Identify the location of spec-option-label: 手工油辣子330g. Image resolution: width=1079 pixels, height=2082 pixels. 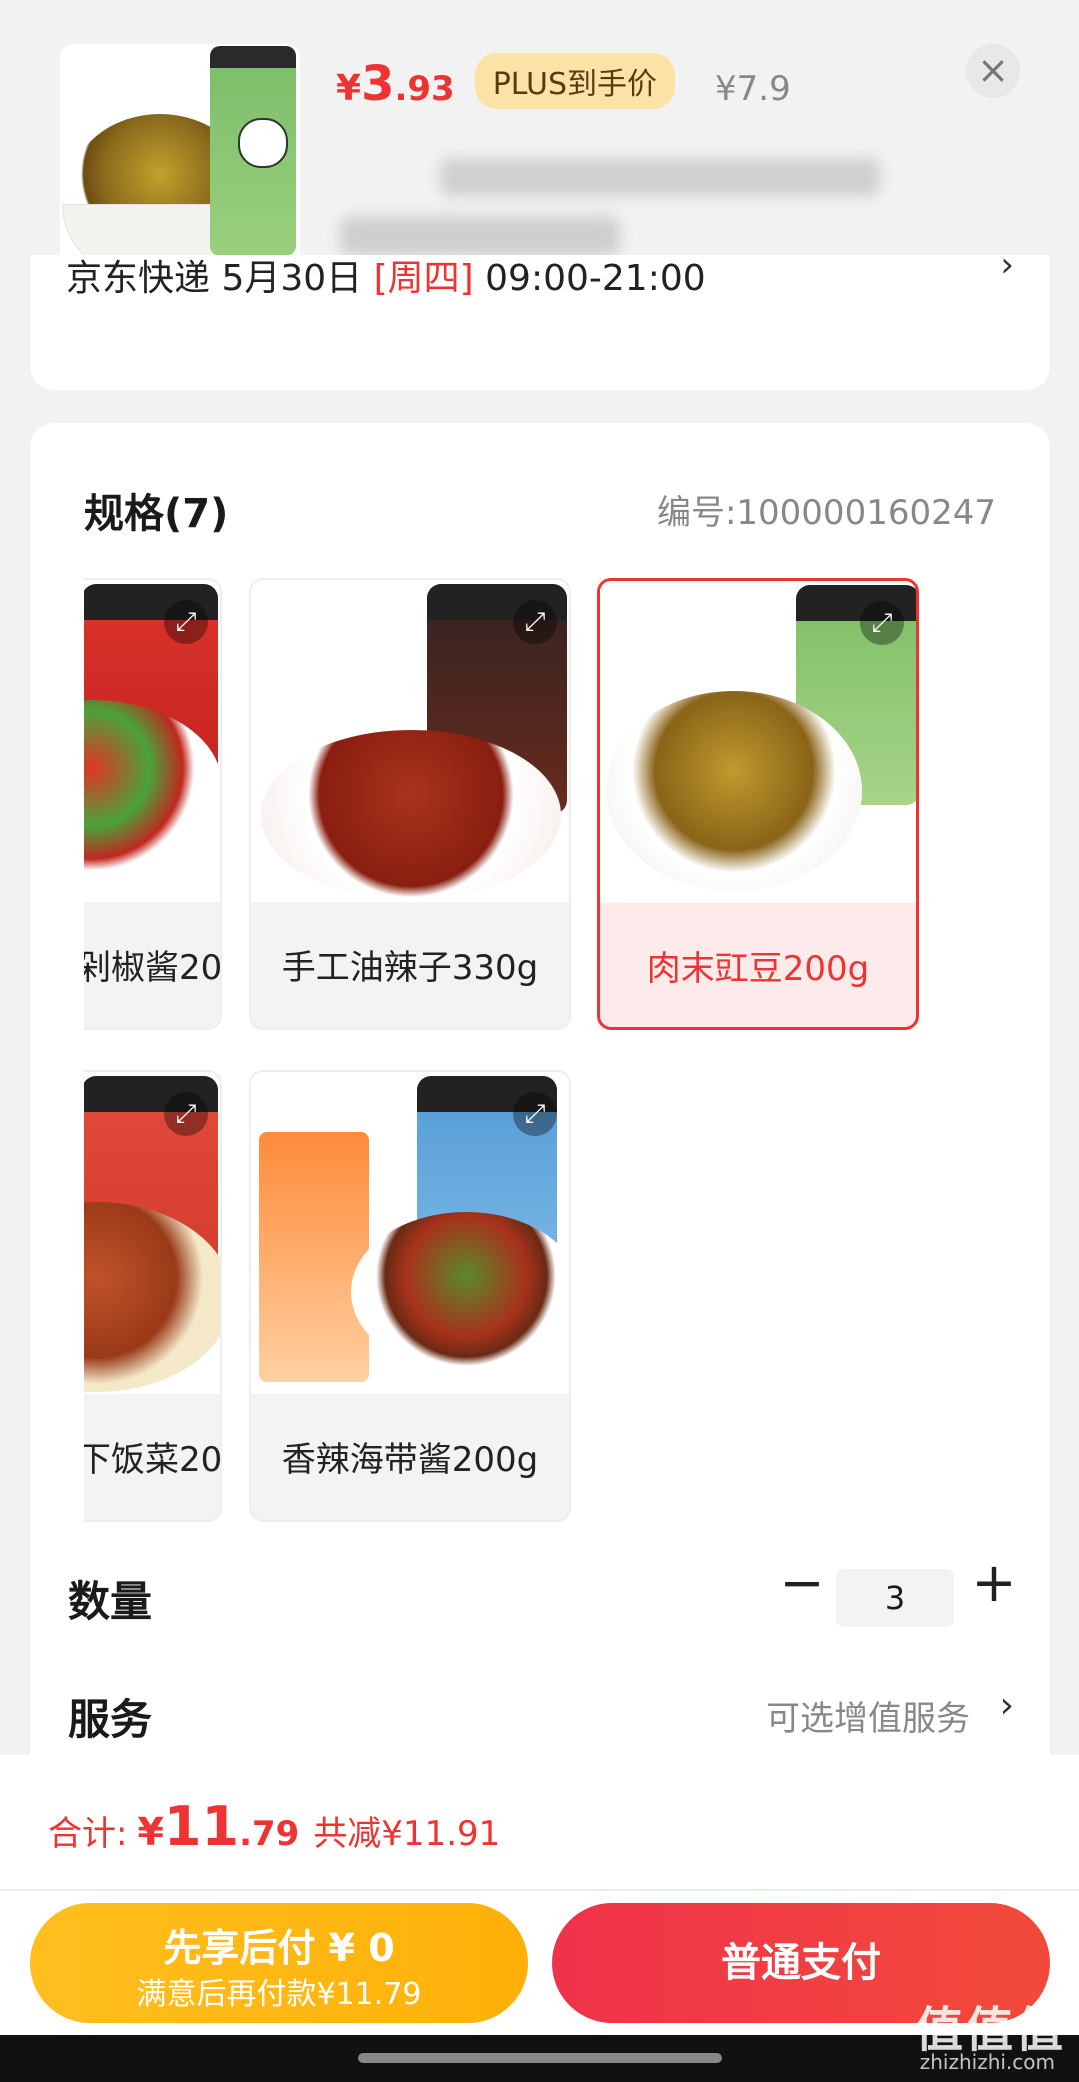
(410, 968).